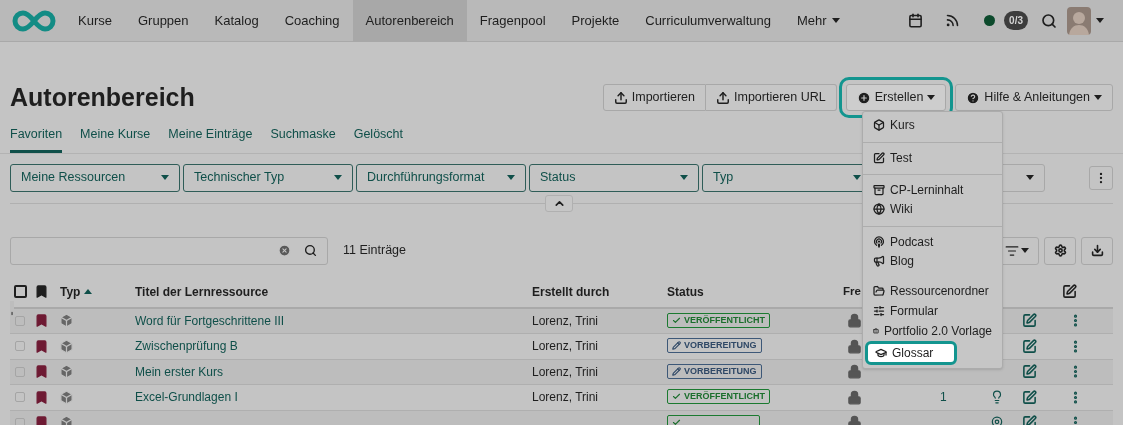  Describe the element at coordinates (879, 291) in the screenshot. I see `folder-icon` at that location.